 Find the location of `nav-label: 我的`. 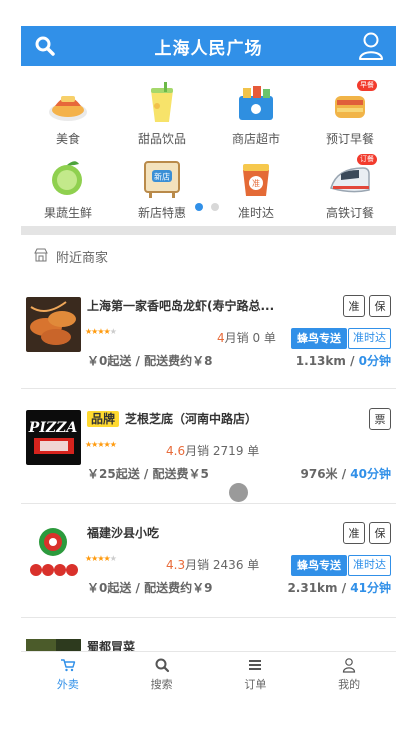

nav-label: 我的 is located at coordinates (349, 684).